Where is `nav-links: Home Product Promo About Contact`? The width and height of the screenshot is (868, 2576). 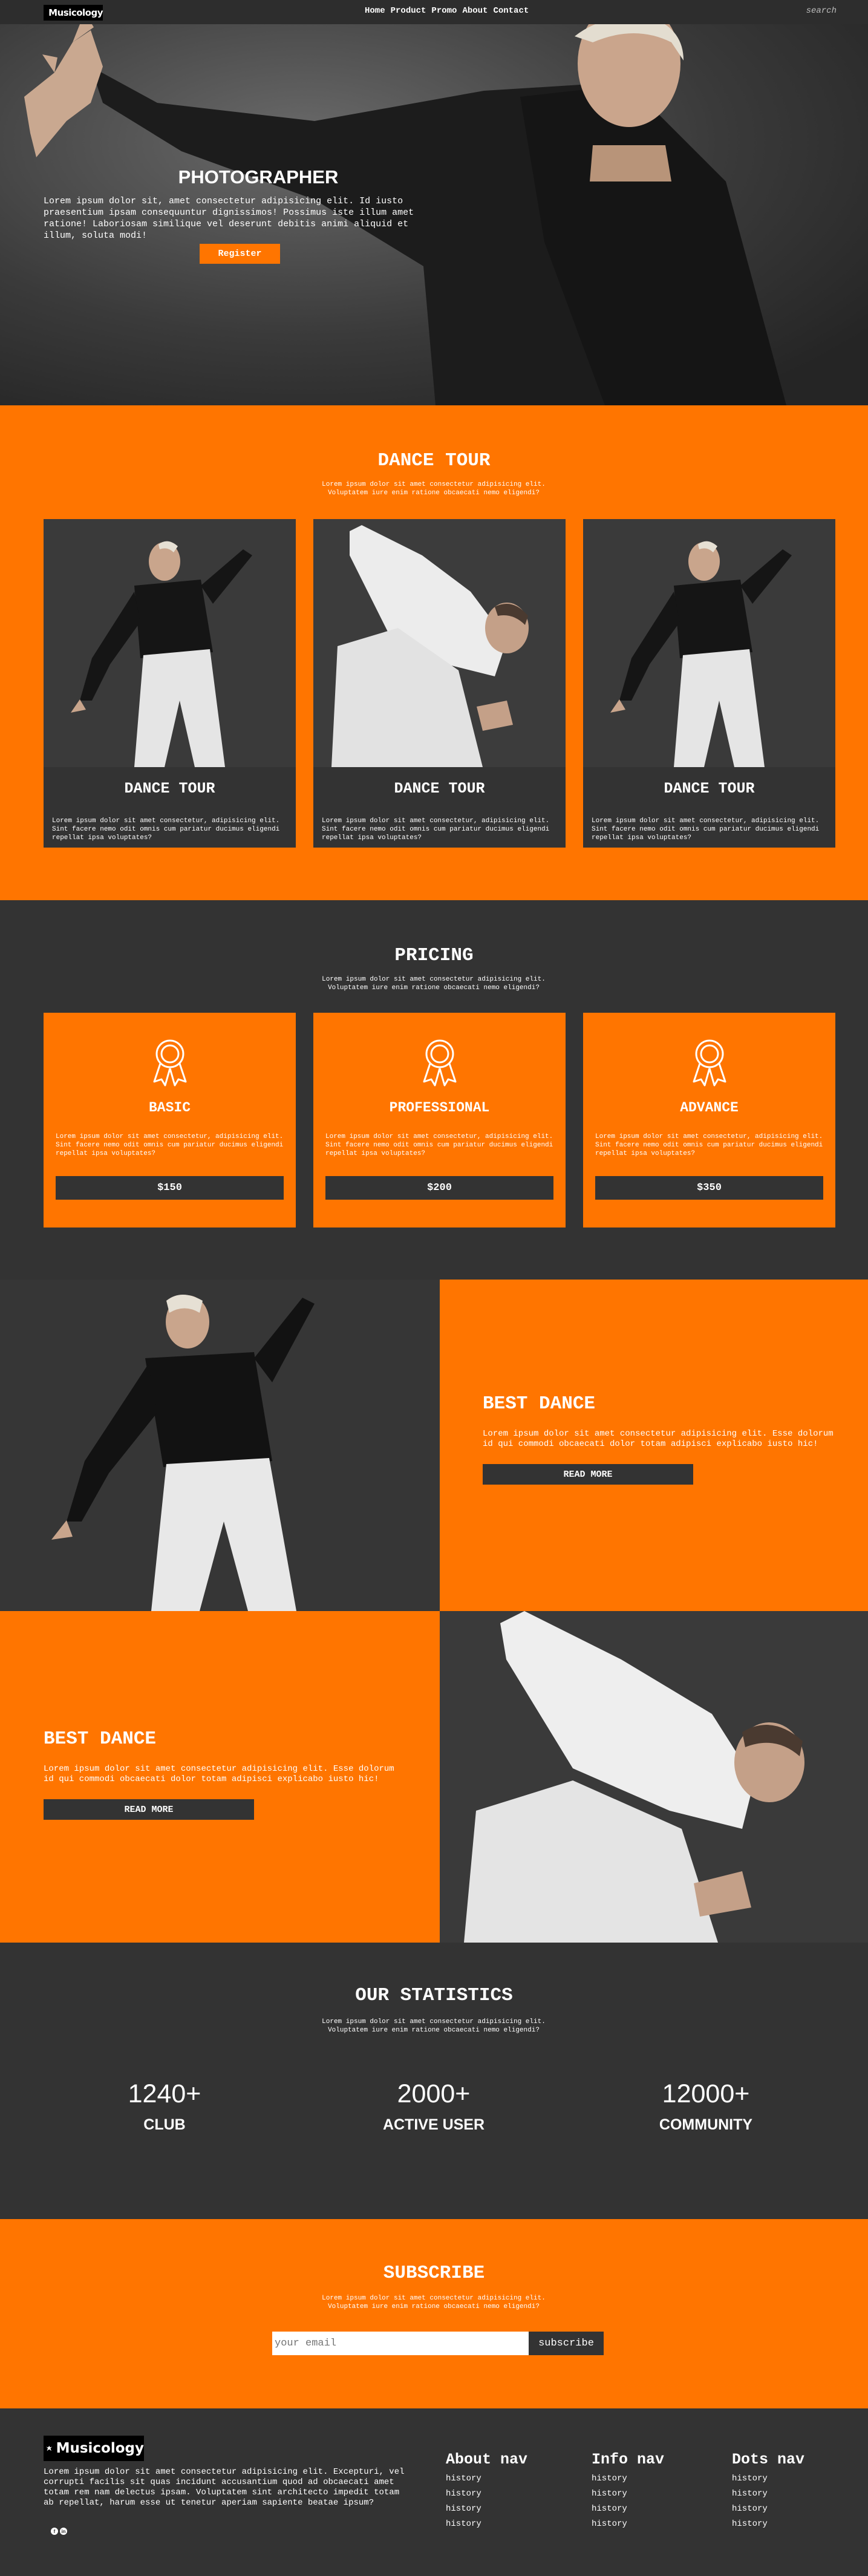
nav-links: Home Product Promo About Contact is located at coordinates (447, 11).